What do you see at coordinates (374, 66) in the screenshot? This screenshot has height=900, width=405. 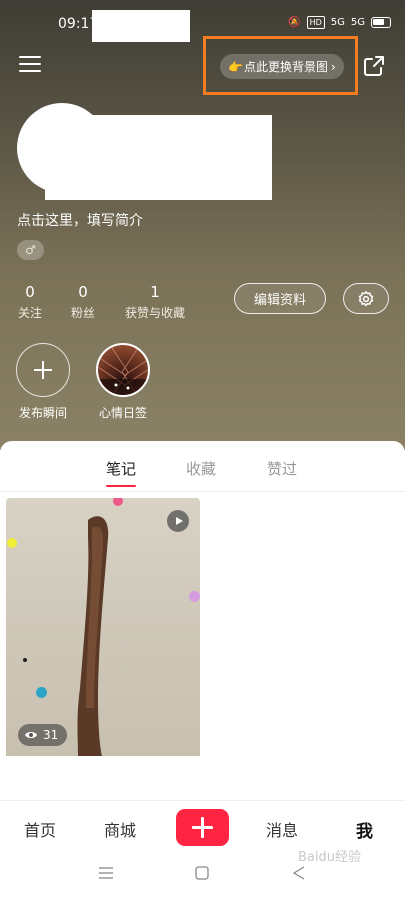 I see `share-icon` at bounding box center [374, 66].